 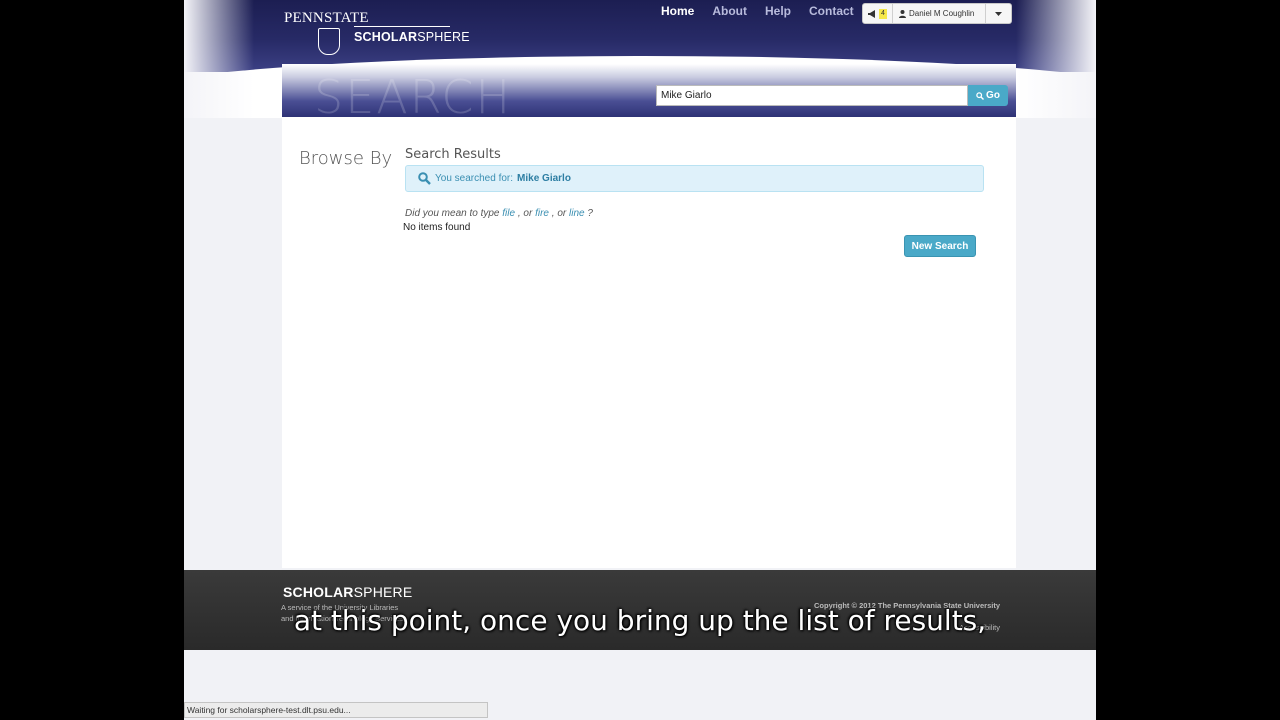 What do you see at coordinates (677, 11) in the screenshot?
I see `nav-home: Home` at bounding box center [677, 11].